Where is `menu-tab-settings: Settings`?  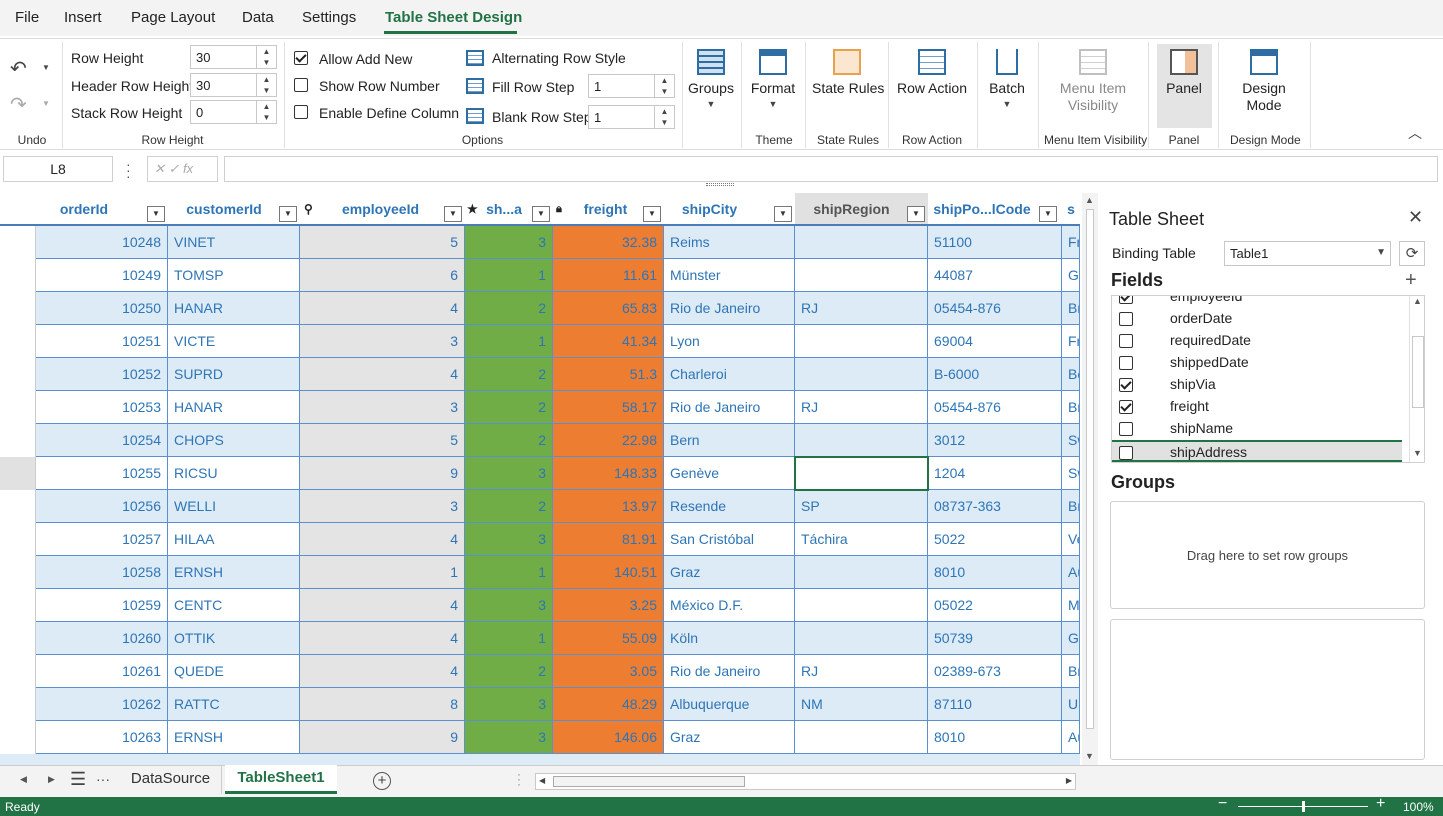
menu-tab-settings: Settings is located at coordinates (329, 17).